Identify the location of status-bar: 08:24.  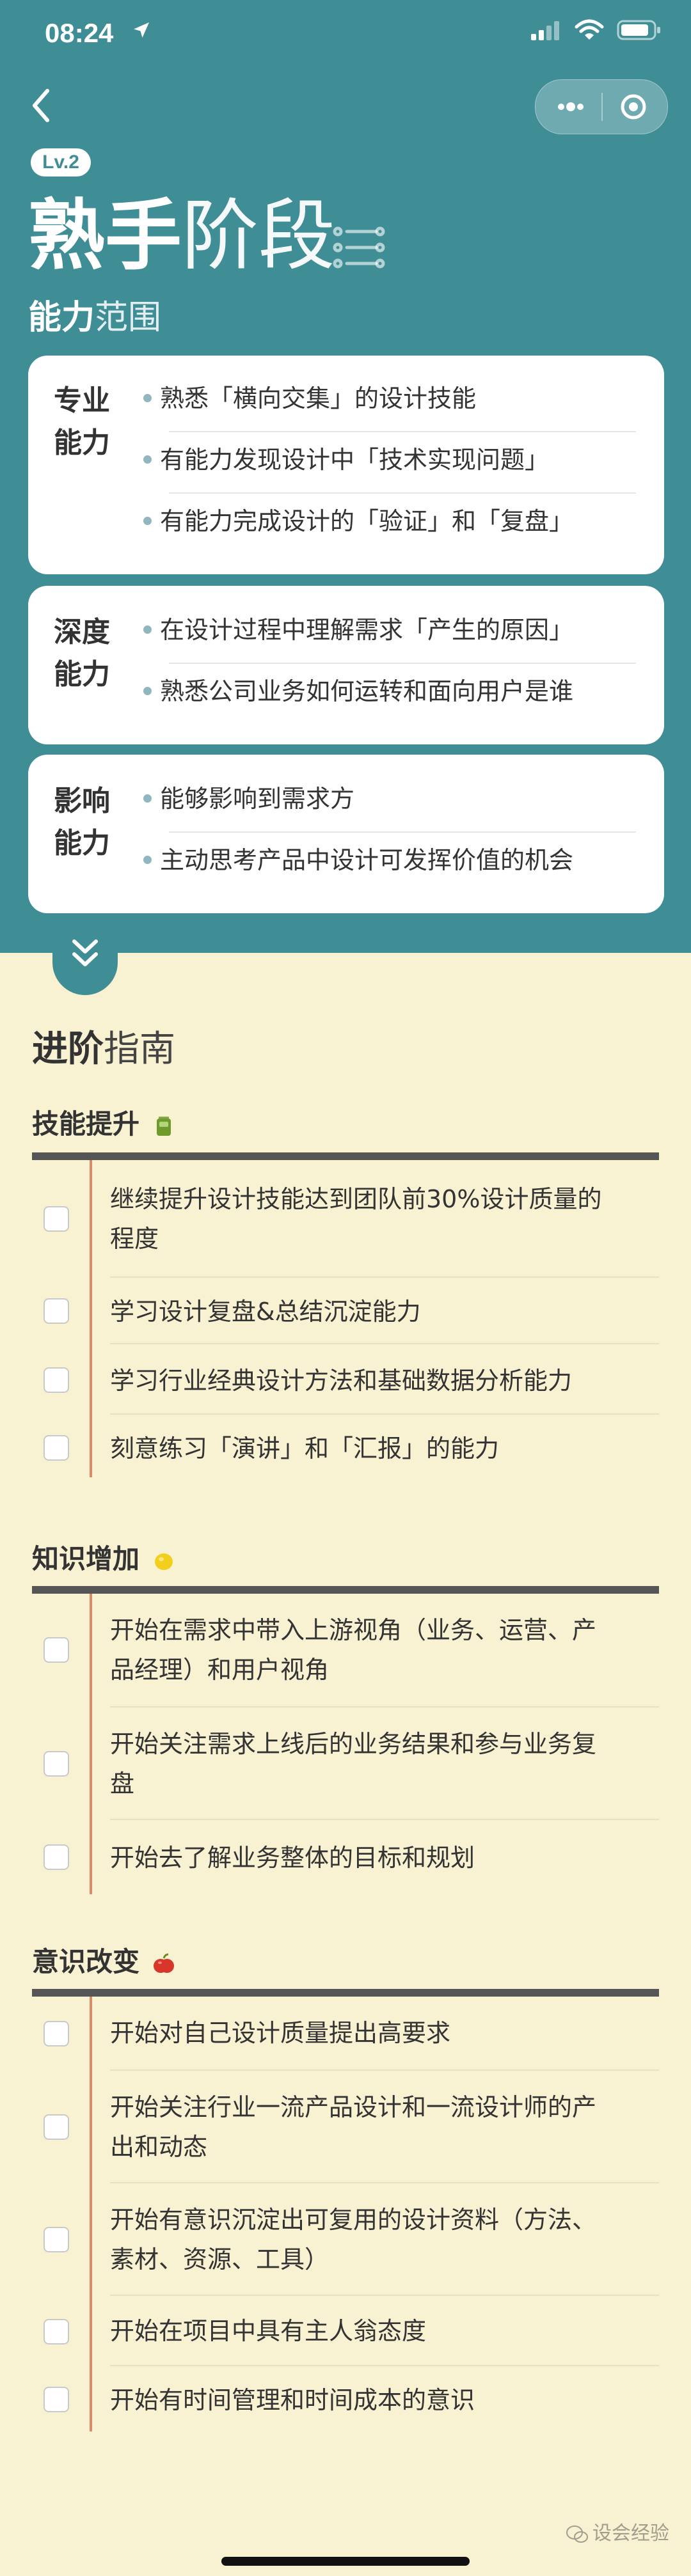
(345, 35).